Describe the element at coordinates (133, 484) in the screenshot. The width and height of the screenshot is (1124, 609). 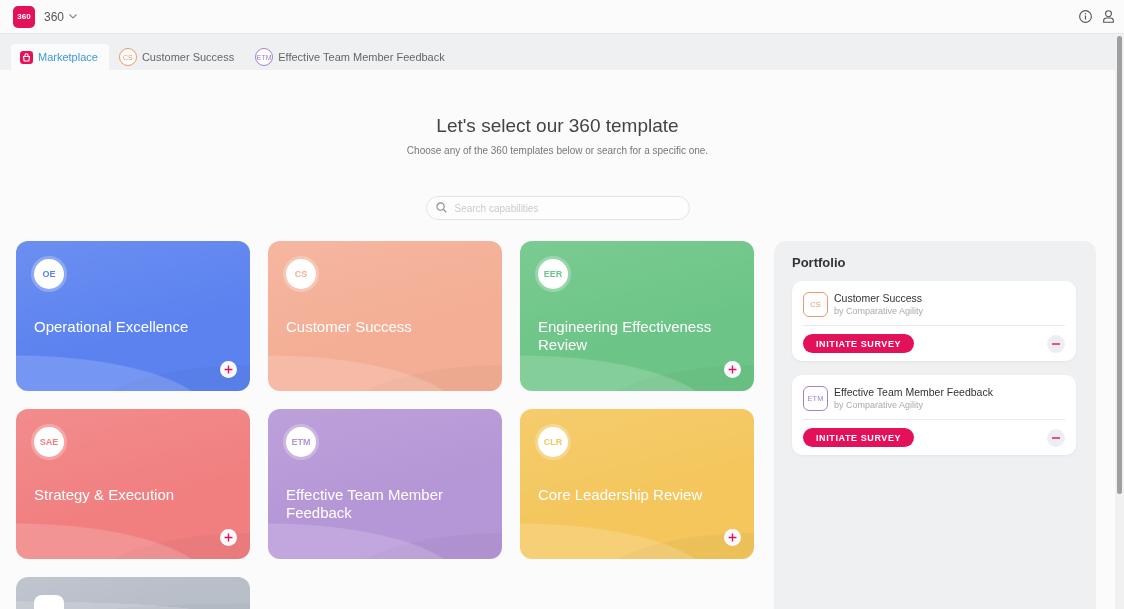
I see `template-card: SAE Strategy & Execution` at that location.